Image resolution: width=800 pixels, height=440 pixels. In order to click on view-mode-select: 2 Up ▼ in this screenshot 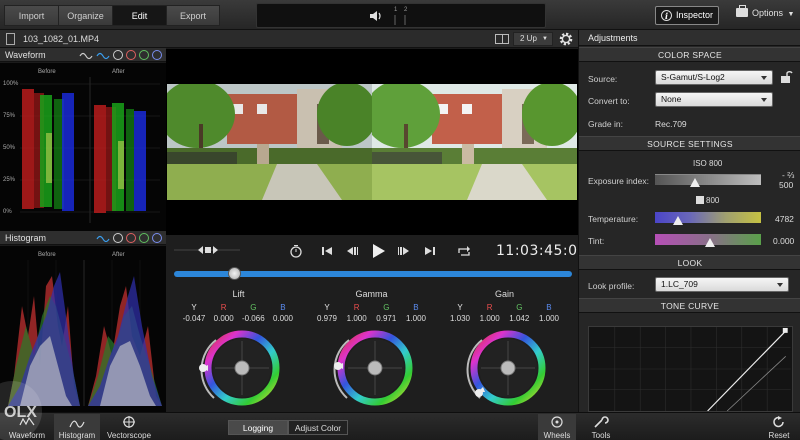, I will do `click(533, 39)`.